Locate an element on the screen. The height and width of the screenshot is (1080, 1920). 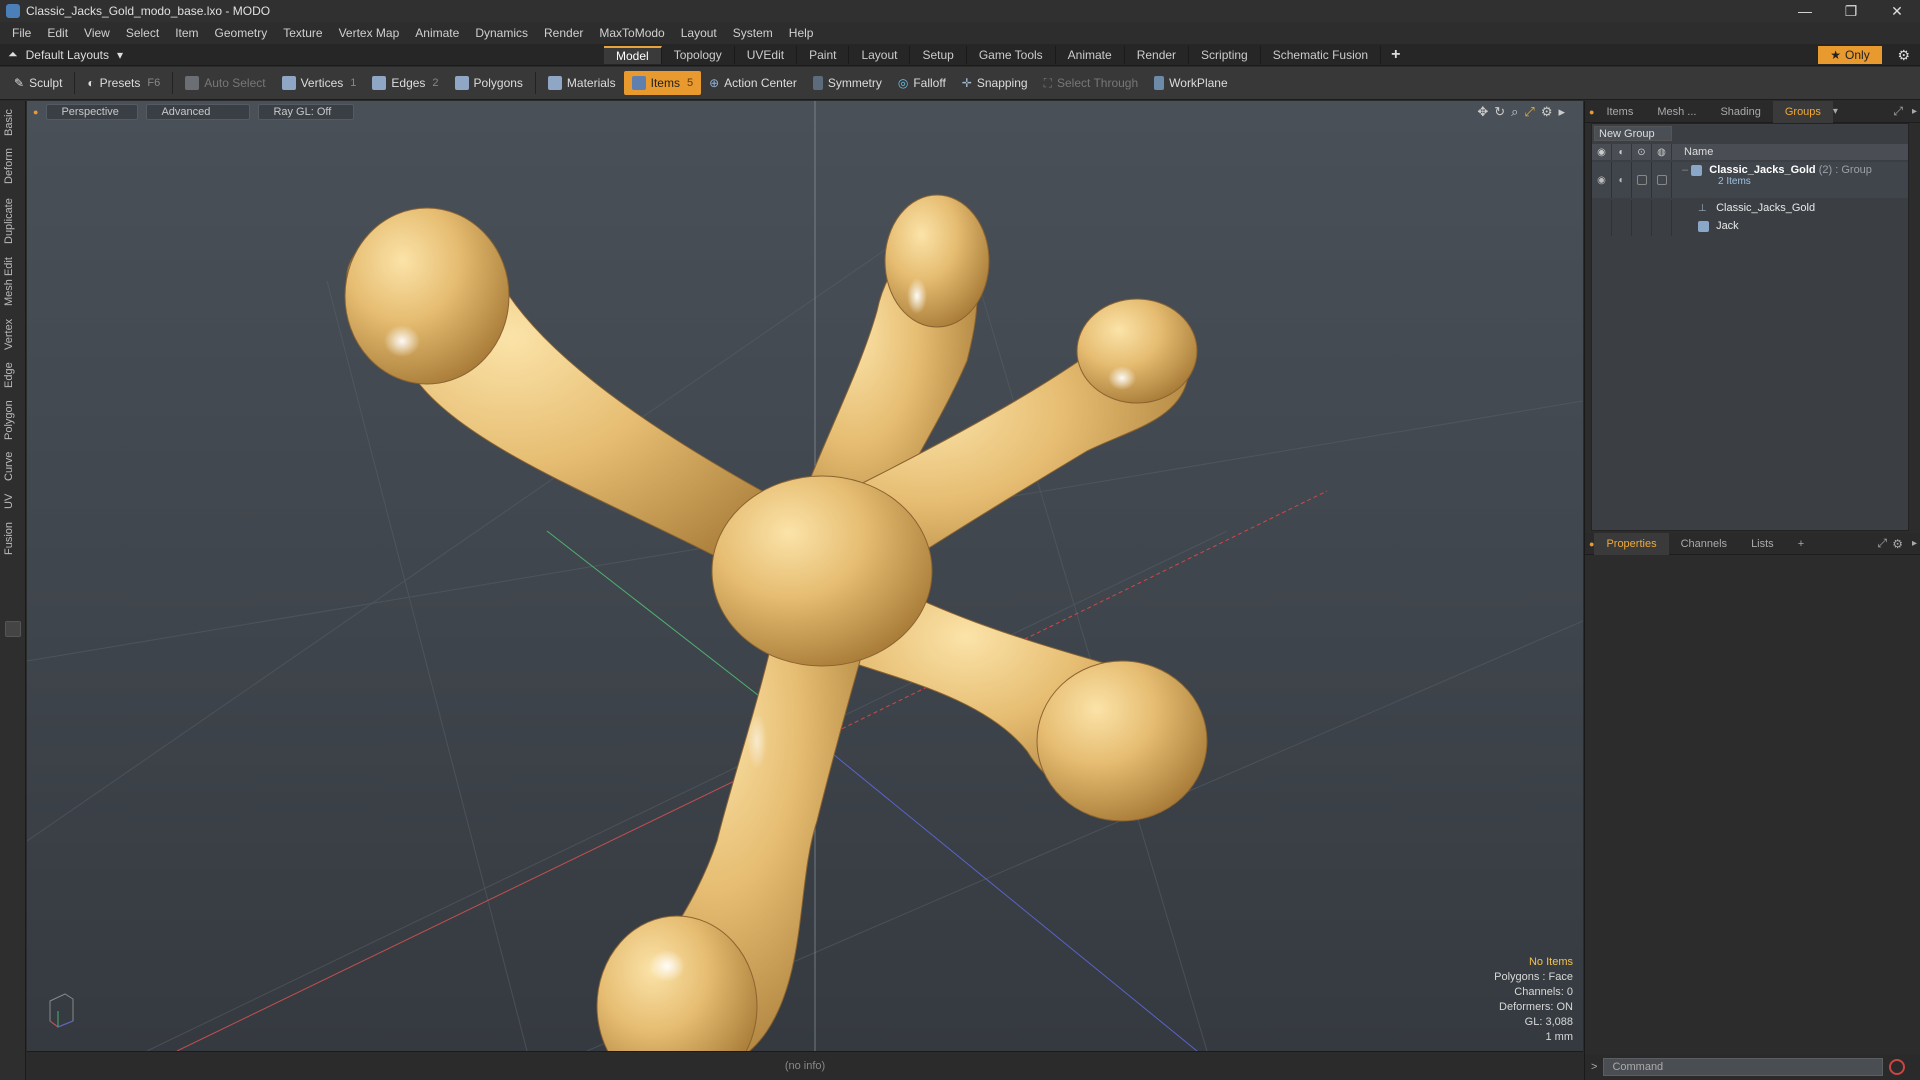
menu-edit: Edit is located at coordinates (57, 33).